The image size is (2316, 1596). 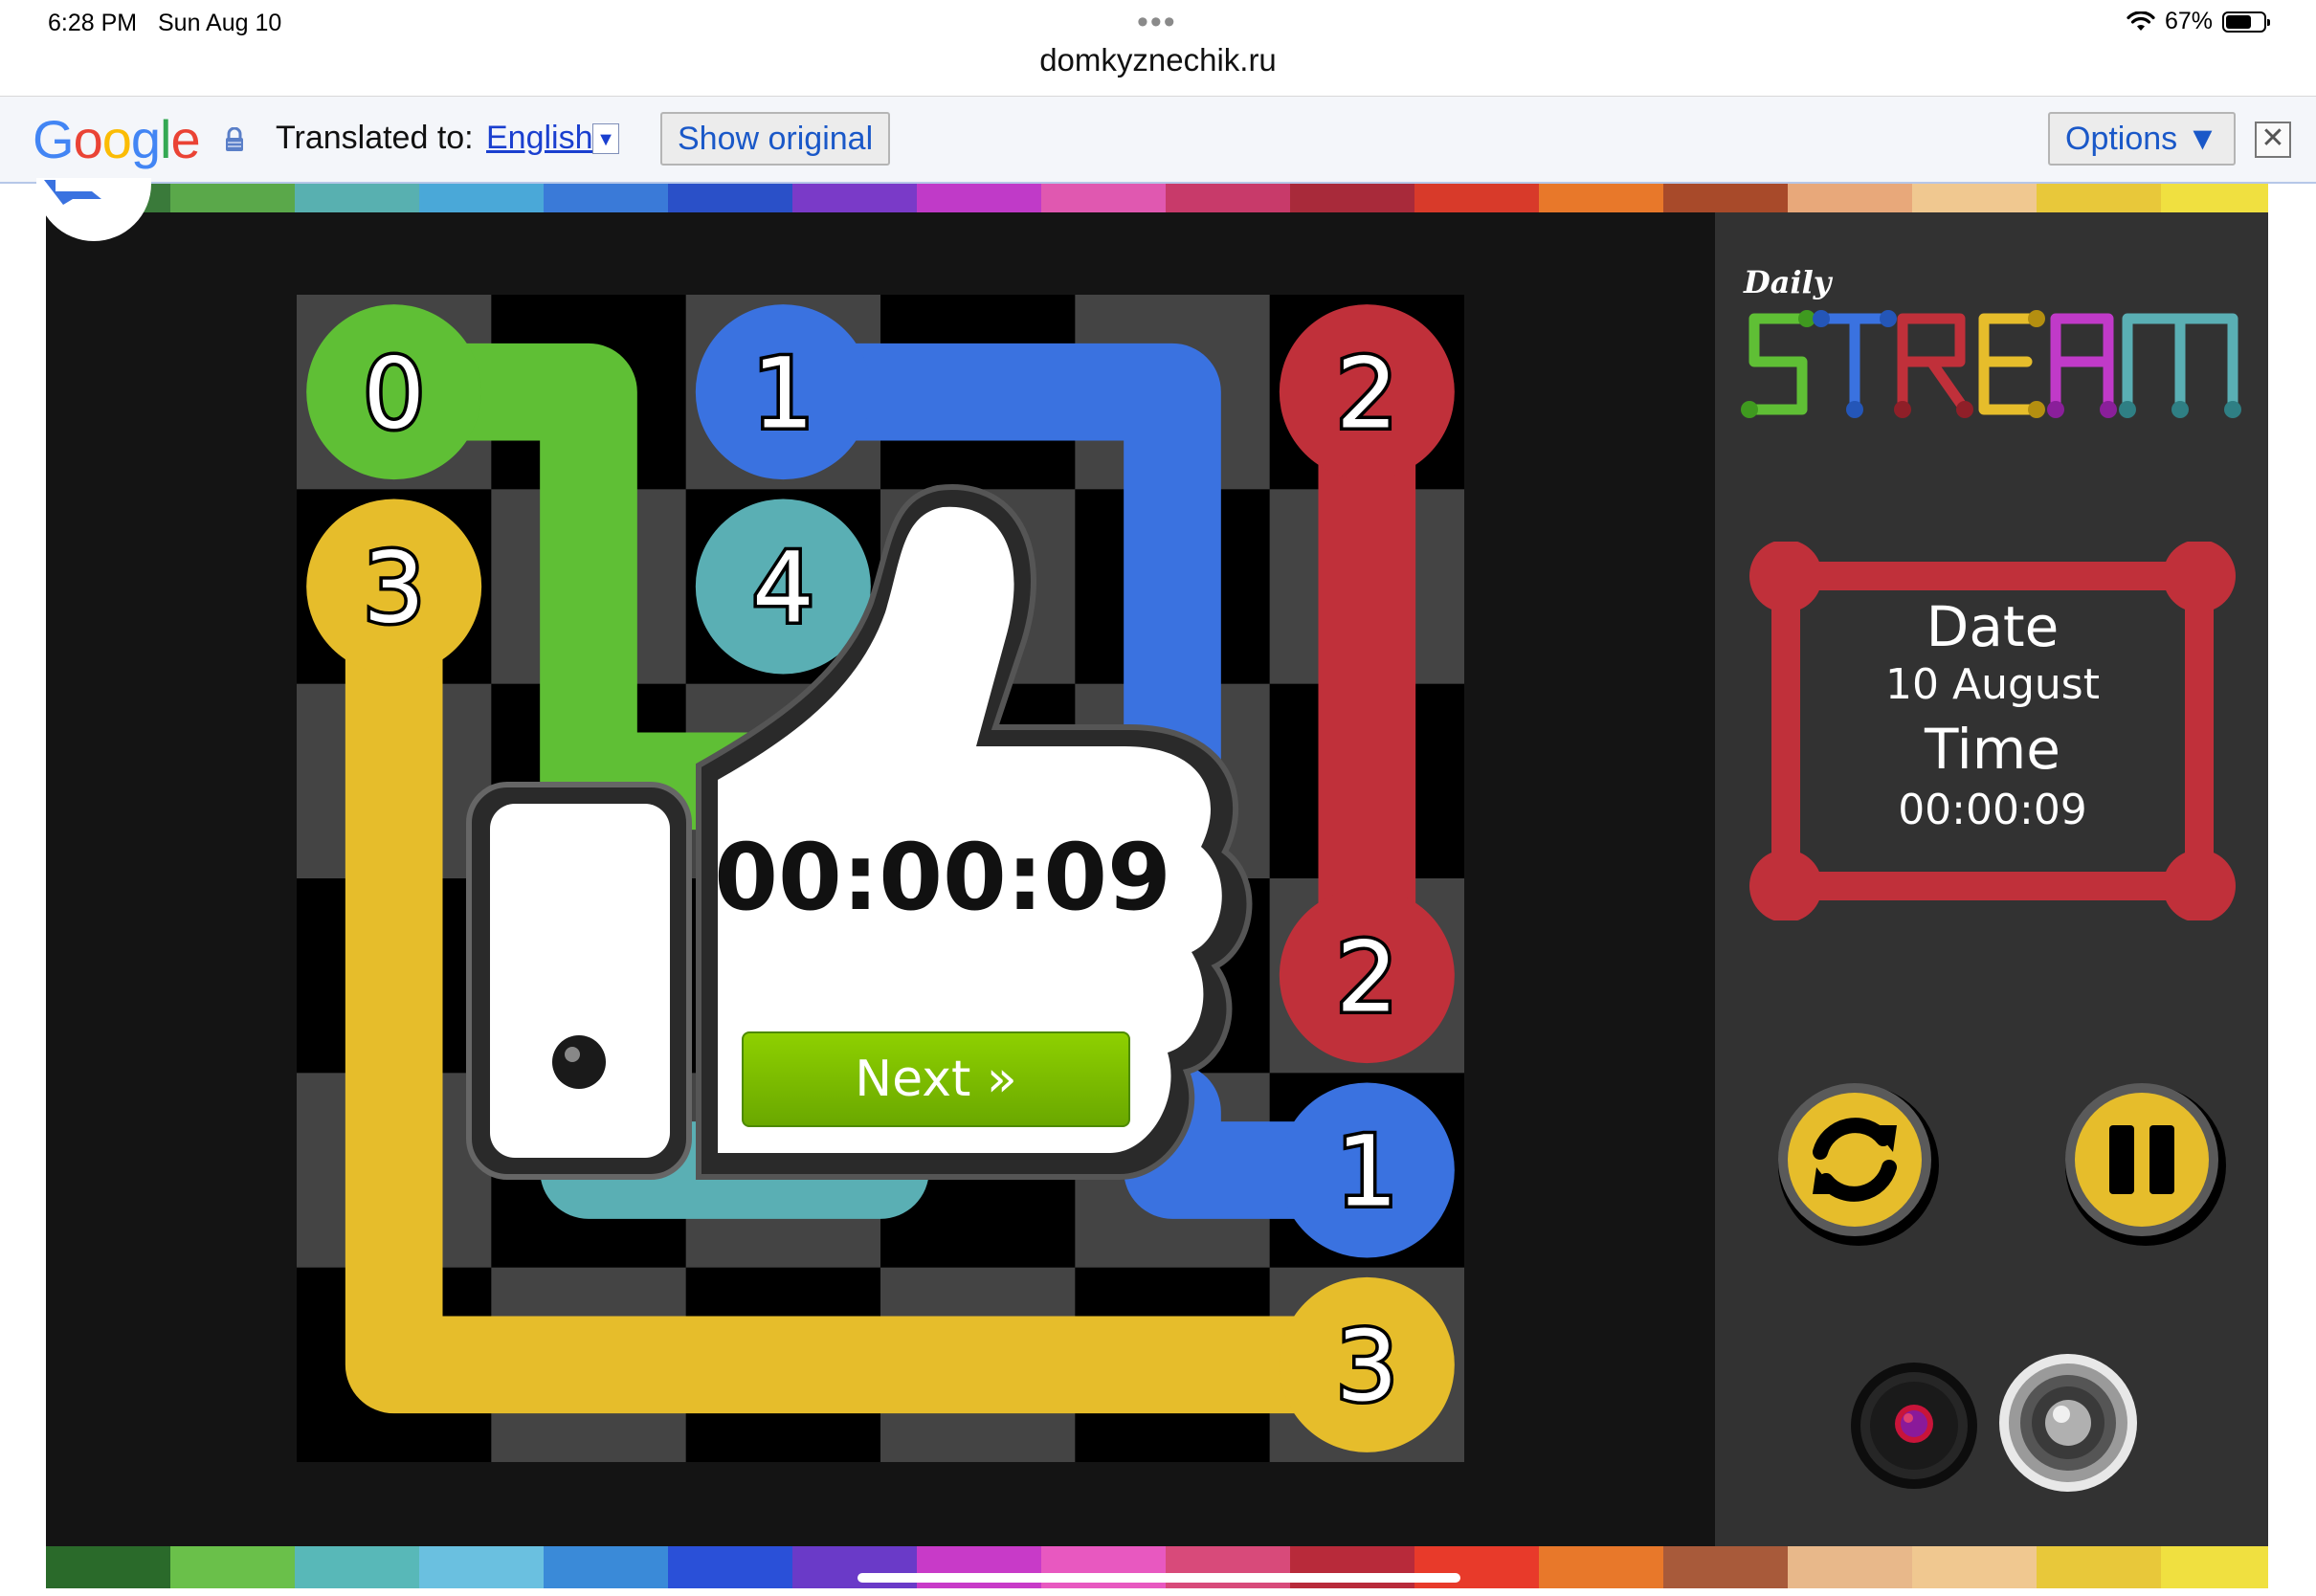 What do you see at coordinates (1993, 715) in the screenshot?
I see `info-text: Date 10 August Time 00:00:09` at bounding box center [1993, 715].